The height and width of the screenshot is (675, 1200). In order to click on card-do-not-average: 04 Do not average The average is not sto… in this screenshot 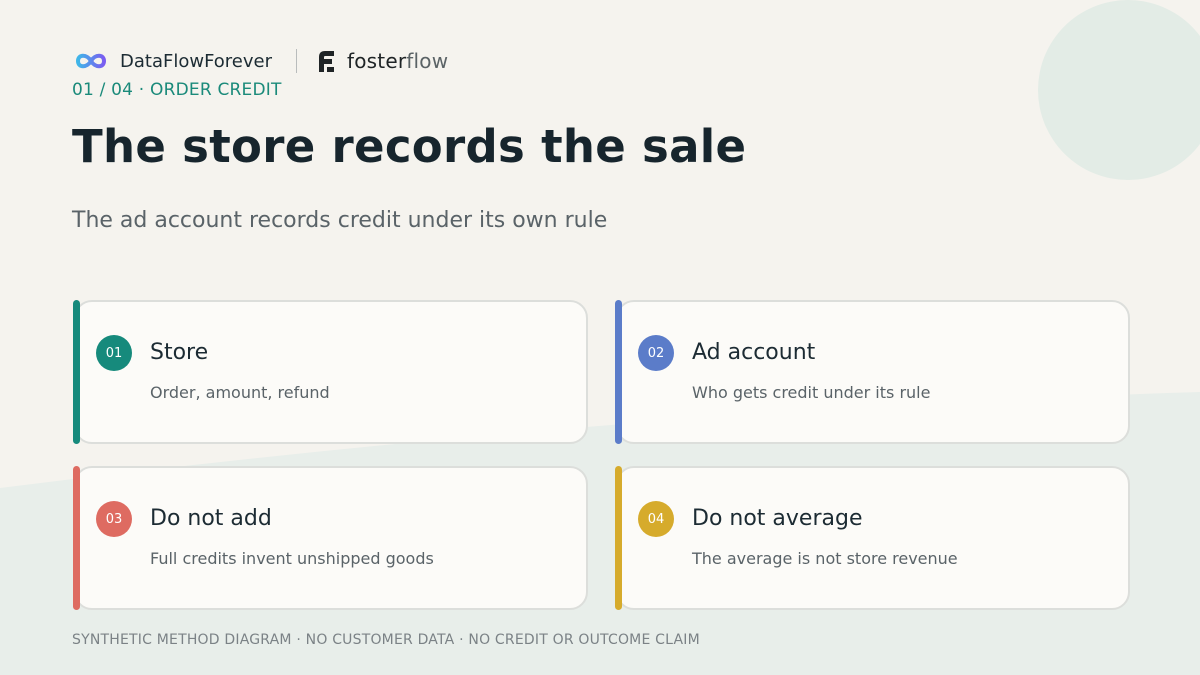, I will do `click(872, 538)`.